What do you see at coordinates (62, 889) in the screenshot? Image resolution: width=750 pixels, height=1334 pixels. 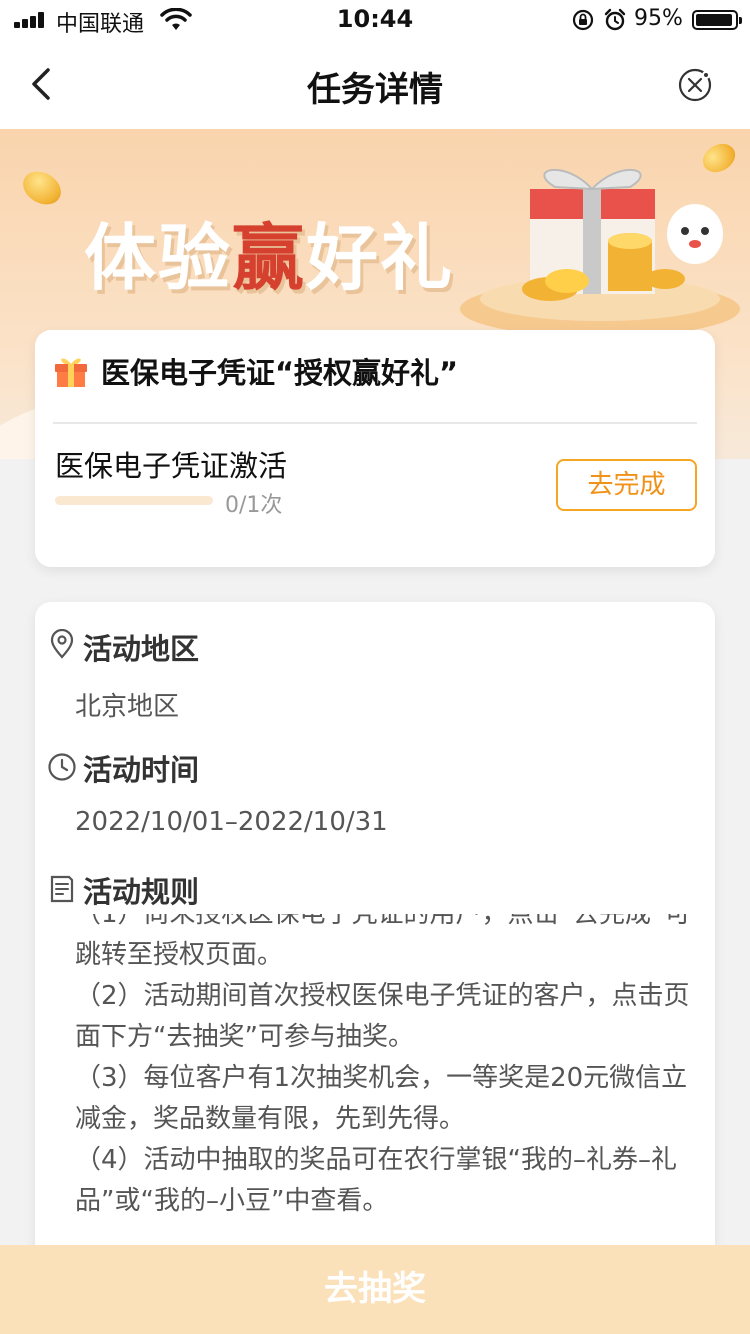 I see `document-icon` at bounding box center [62, 889].